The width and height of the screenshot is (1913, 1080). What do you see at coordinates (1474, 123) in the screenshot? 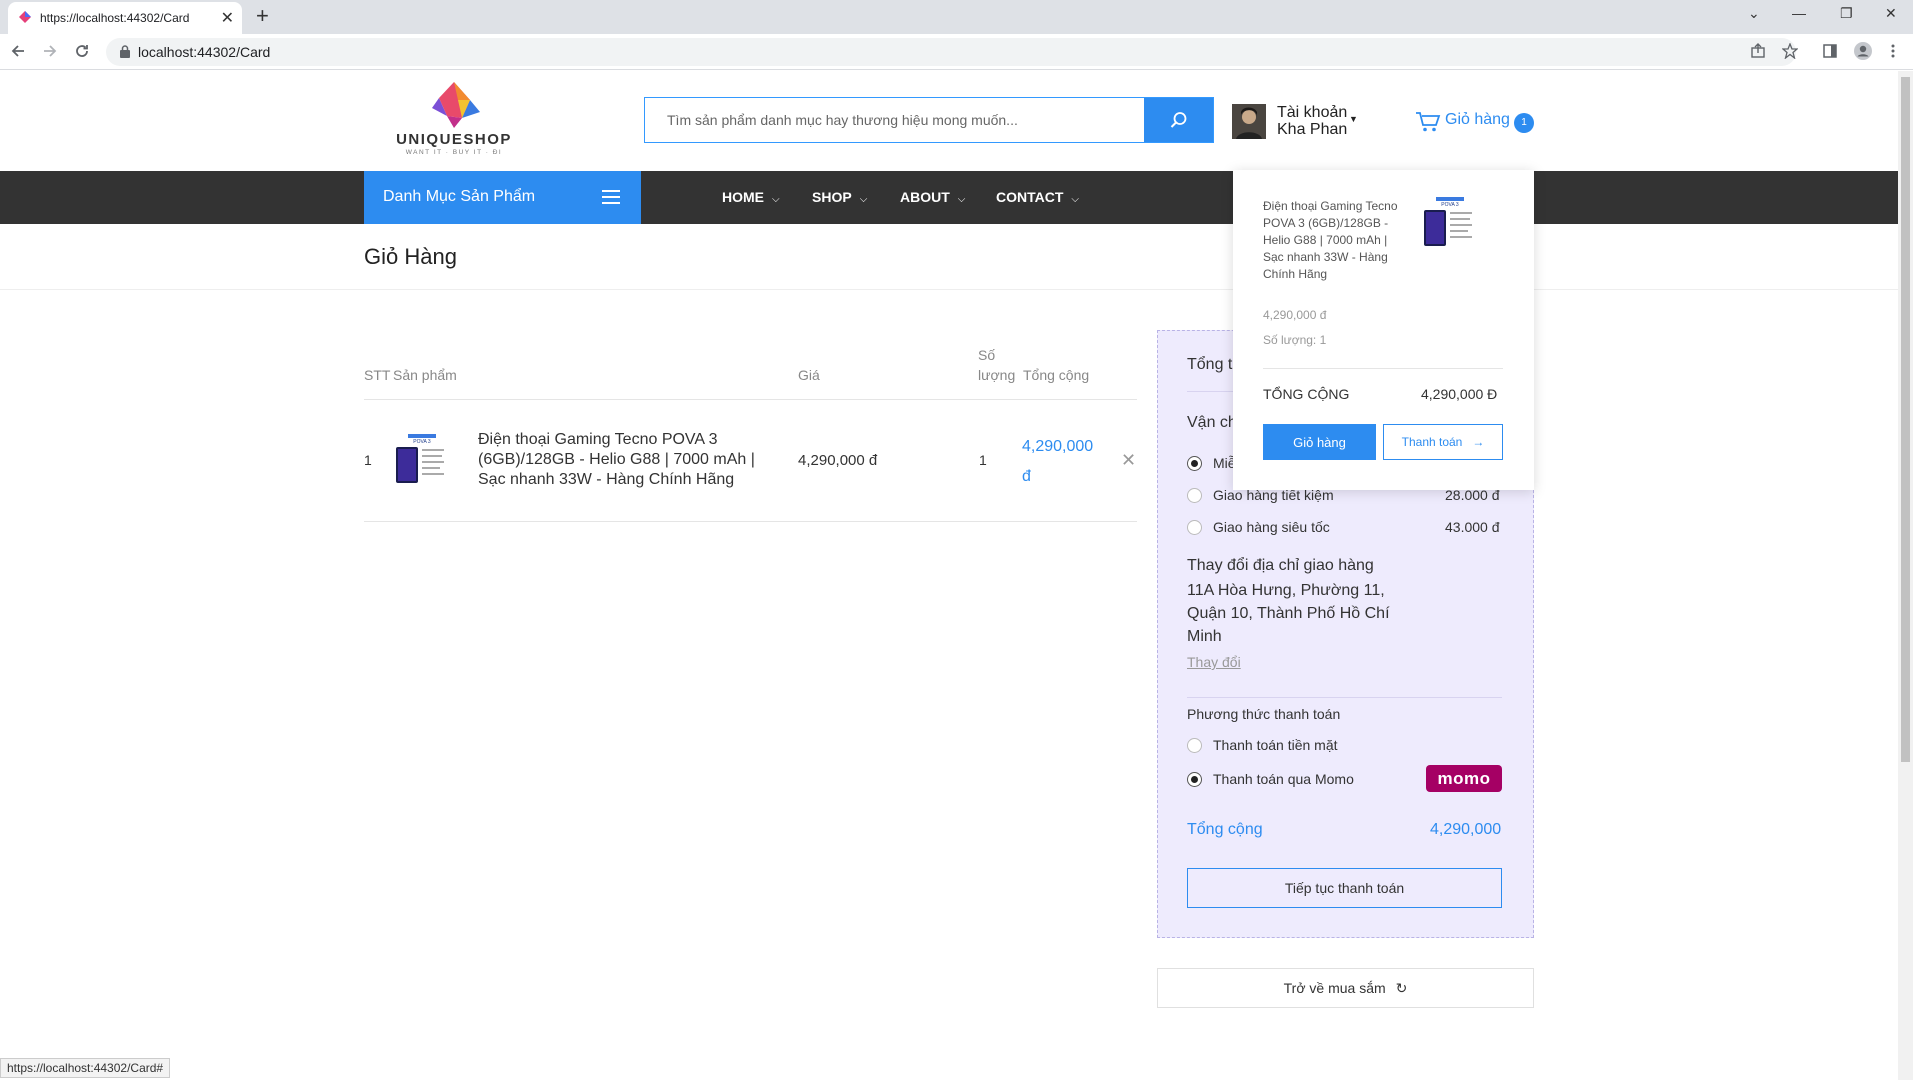
I see `header-cart: Giỏ hàng 1` at bounding box center [1474, 123].